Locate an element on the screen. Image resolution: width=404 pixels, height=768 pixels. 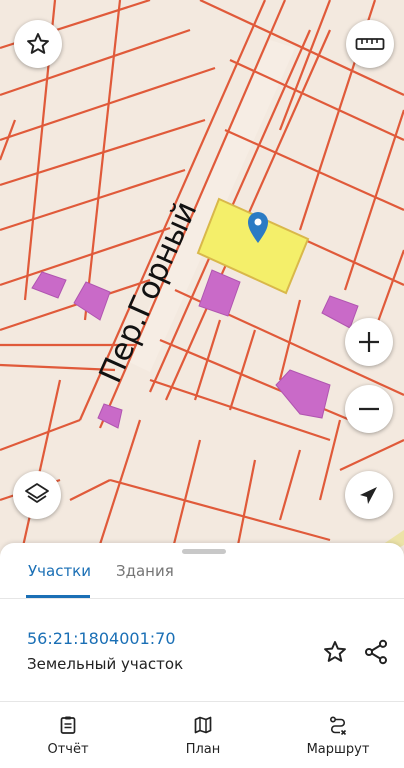
parcel-type: Земельный участок is located at coordinates (105, 664).